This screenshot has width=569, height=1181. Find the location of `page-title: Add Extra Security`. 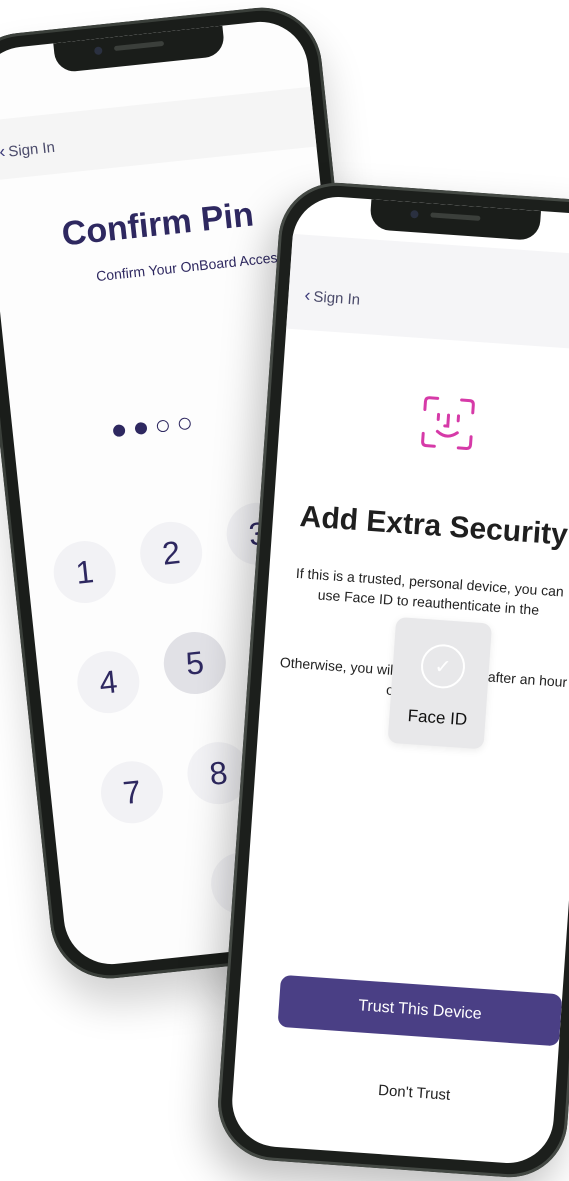

page-title: Add Extra Security is located at coordinates (420, 526).